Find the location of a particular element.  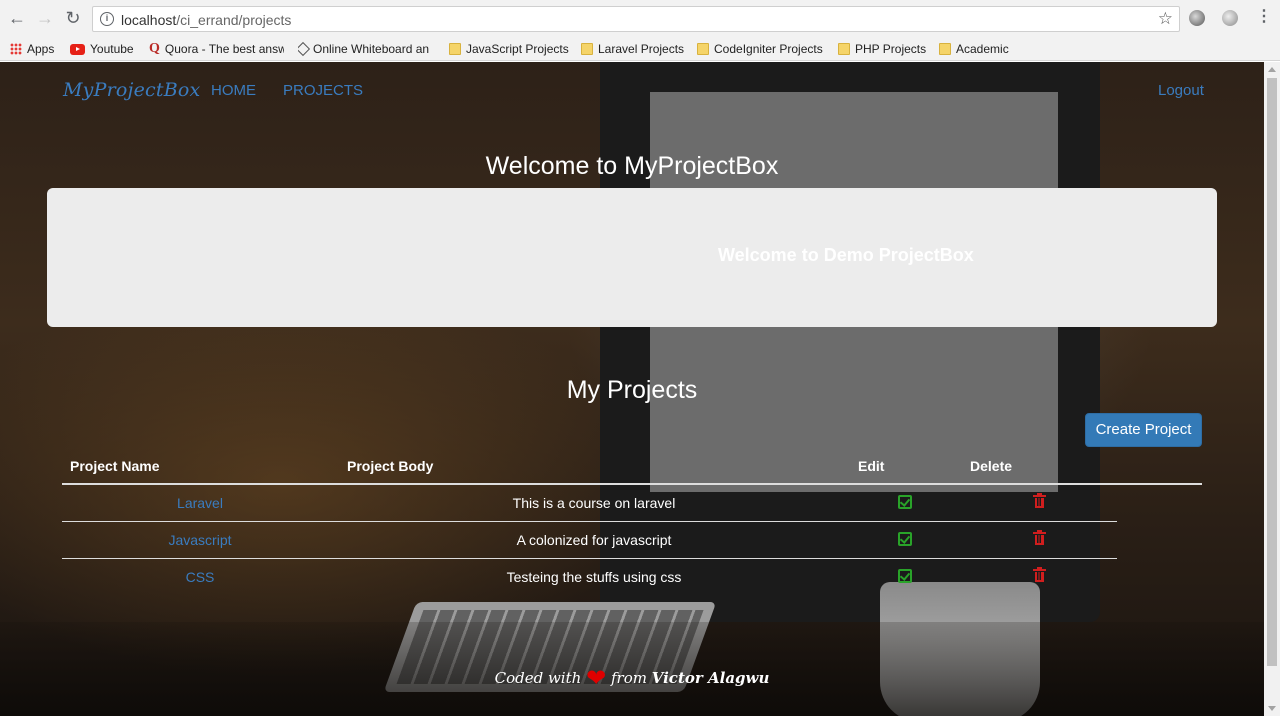

bookmark-quora: Q Quora - The best answ is located at coordinates (216, 49).